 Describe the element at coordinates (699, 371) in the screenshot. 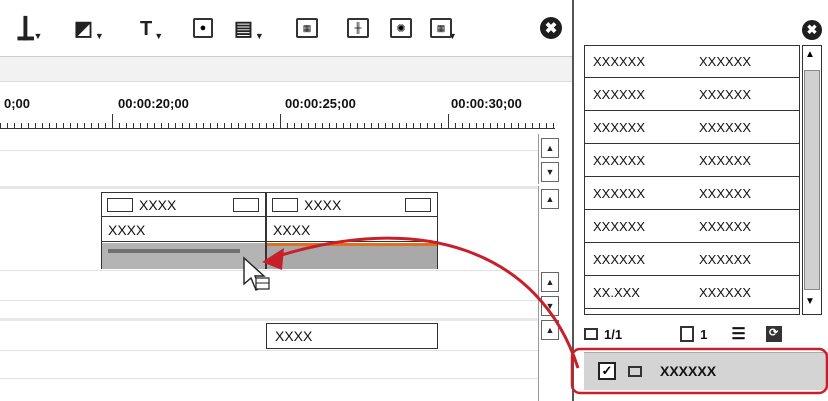

I see `highlight-box` at that location.